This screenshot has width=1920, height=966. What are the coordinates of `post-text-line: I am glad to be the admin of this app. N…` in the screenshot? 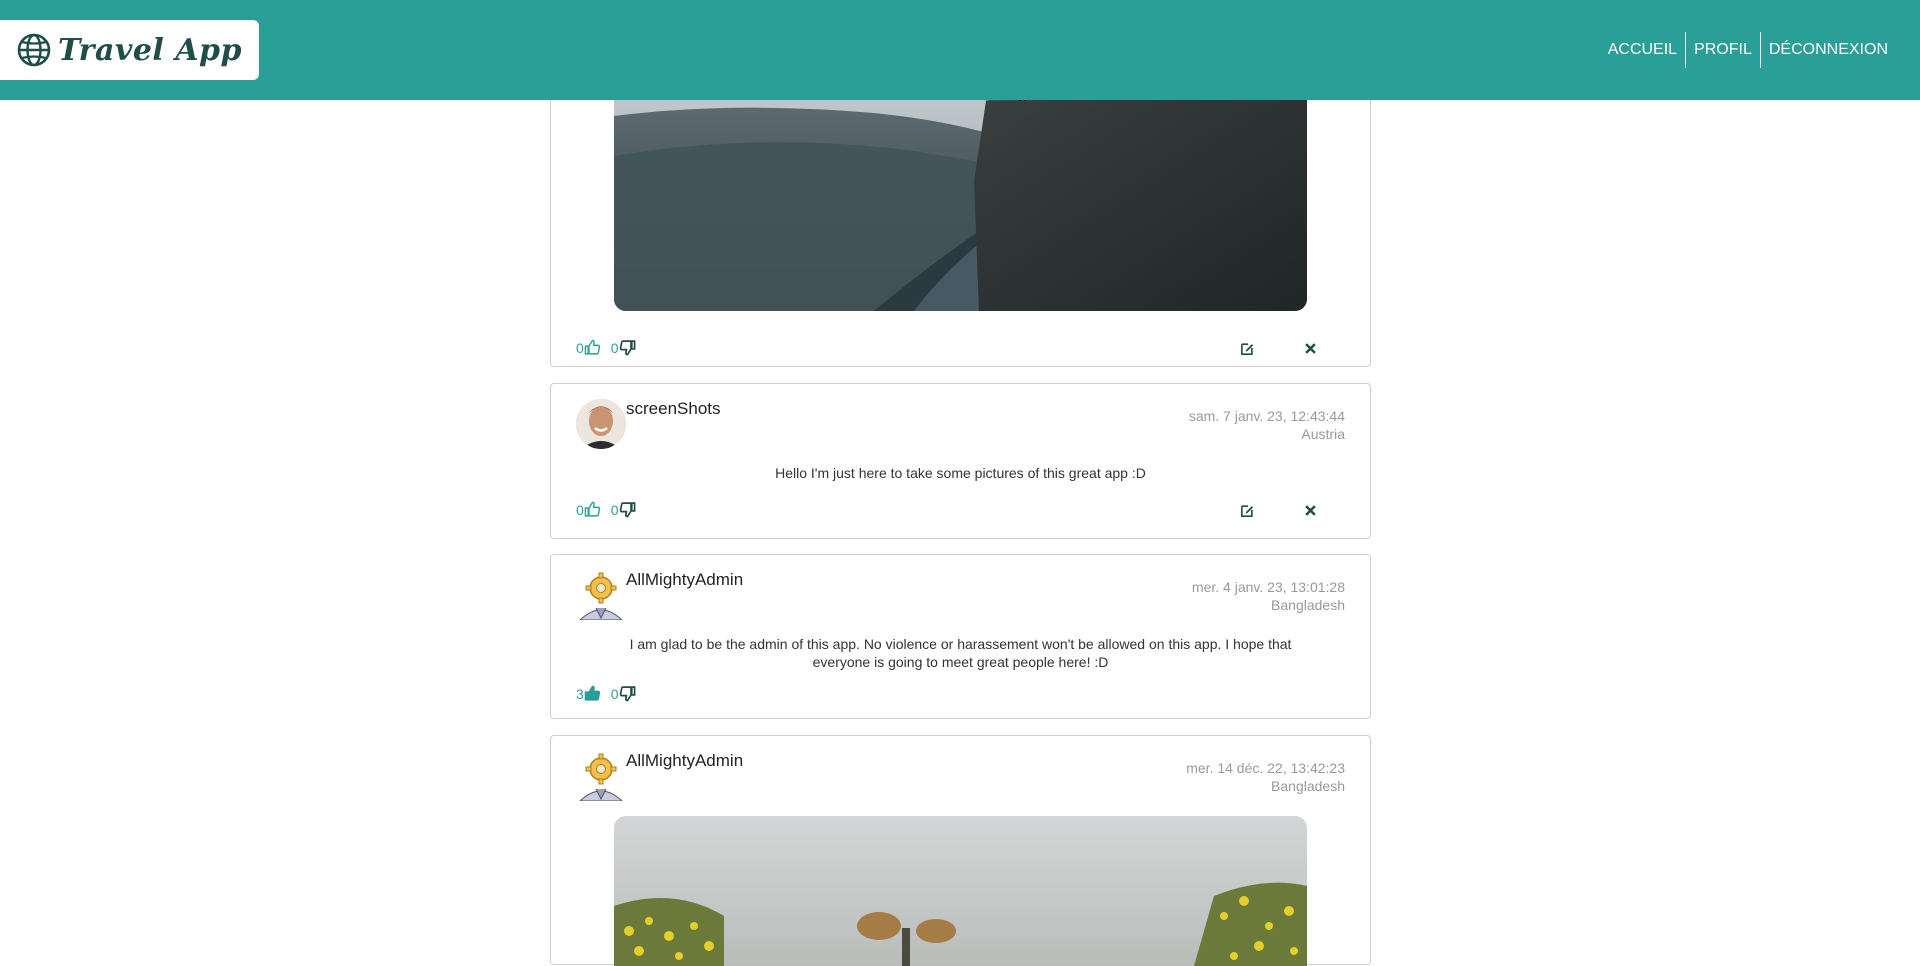 It's located at (960, 644).